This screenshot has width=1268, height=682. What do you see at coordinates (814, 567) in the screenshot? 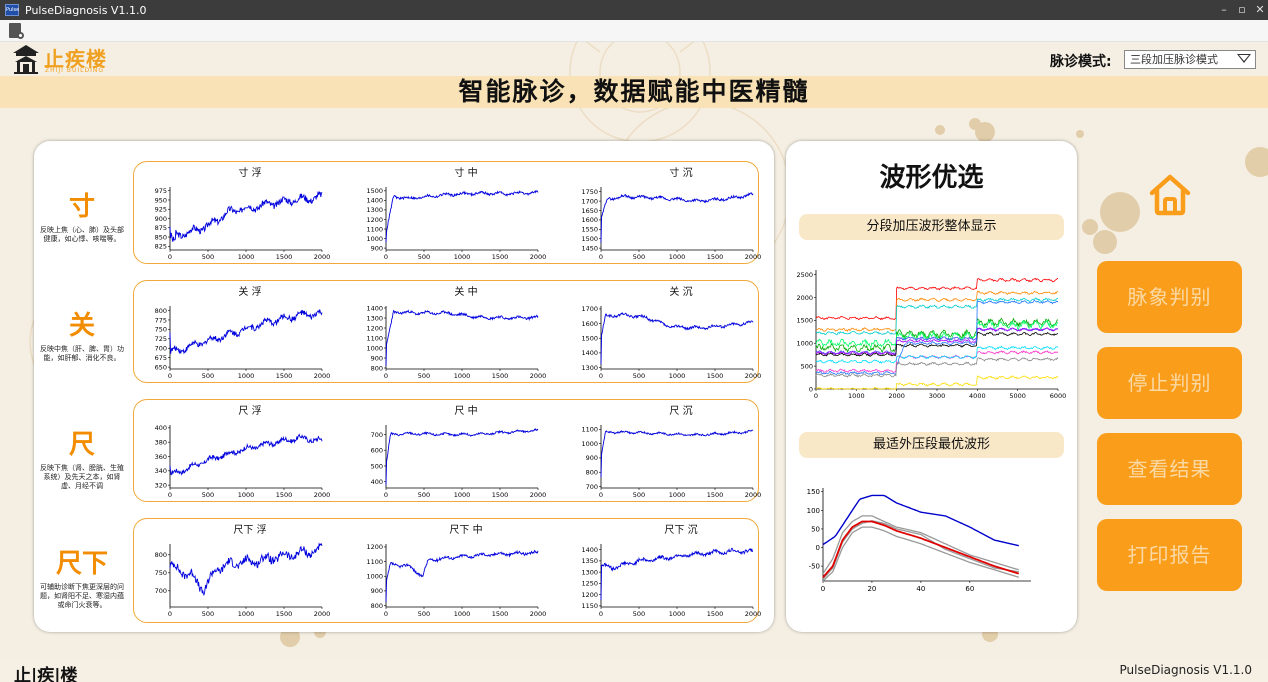
I see `y-tick-label: -50` at bounding box center [814, 567].